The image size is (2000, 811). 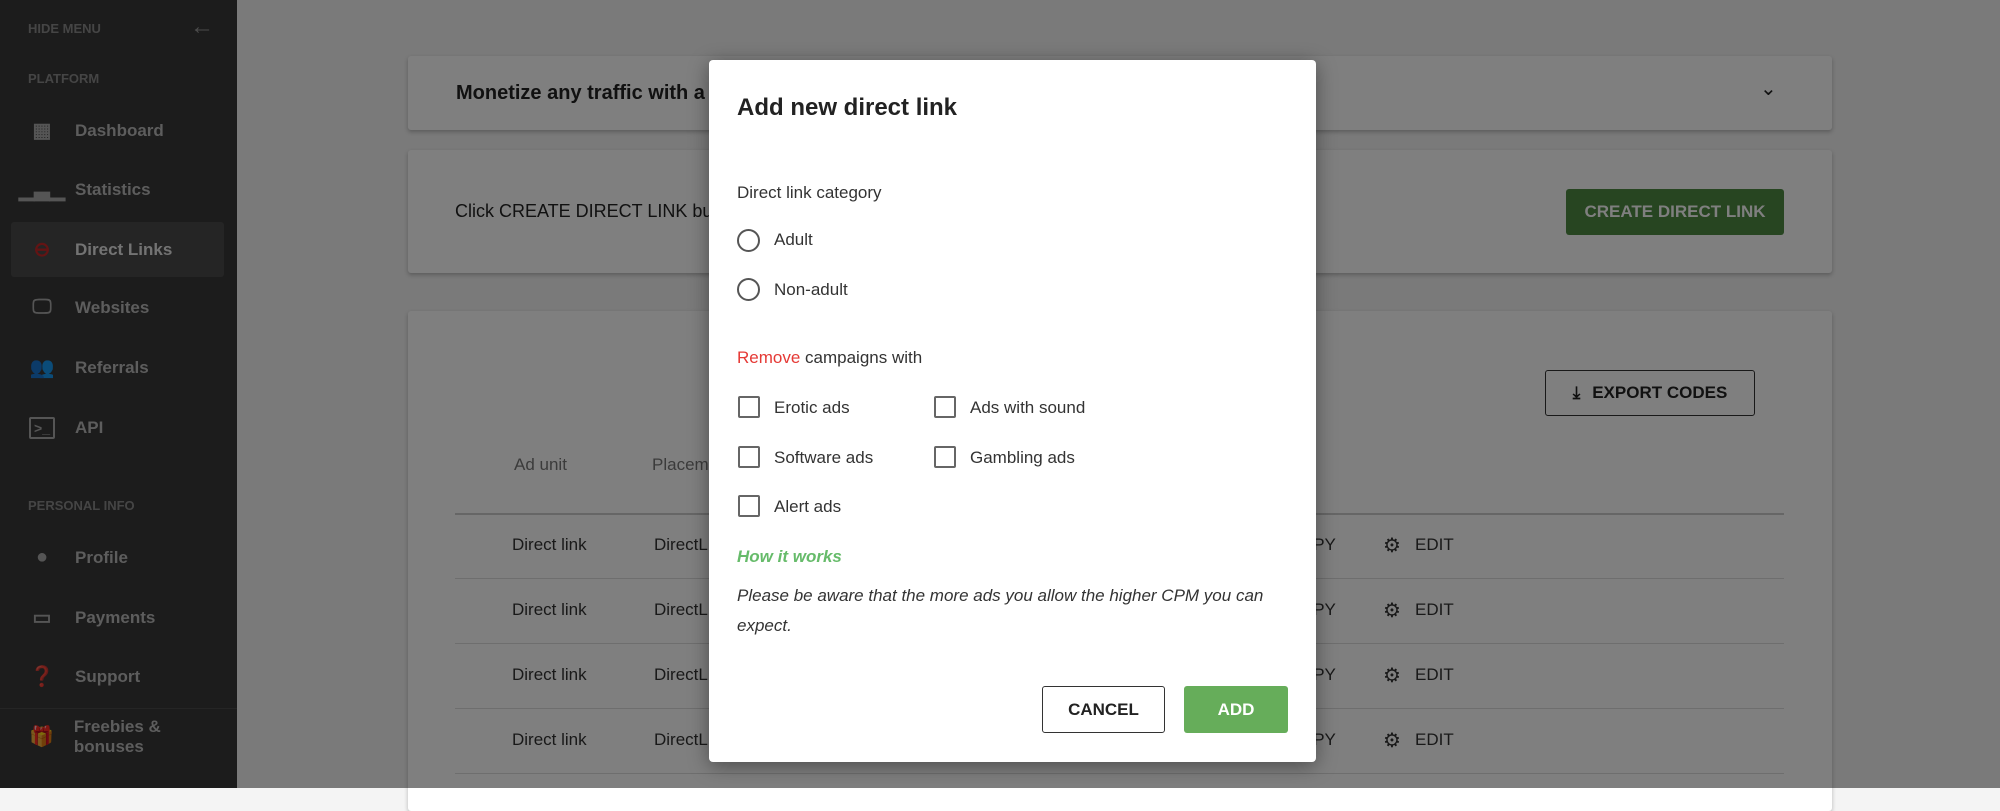 I want to click on checkbox-erotic-ads-label: Erotic ads, so click(x=812, y=408).